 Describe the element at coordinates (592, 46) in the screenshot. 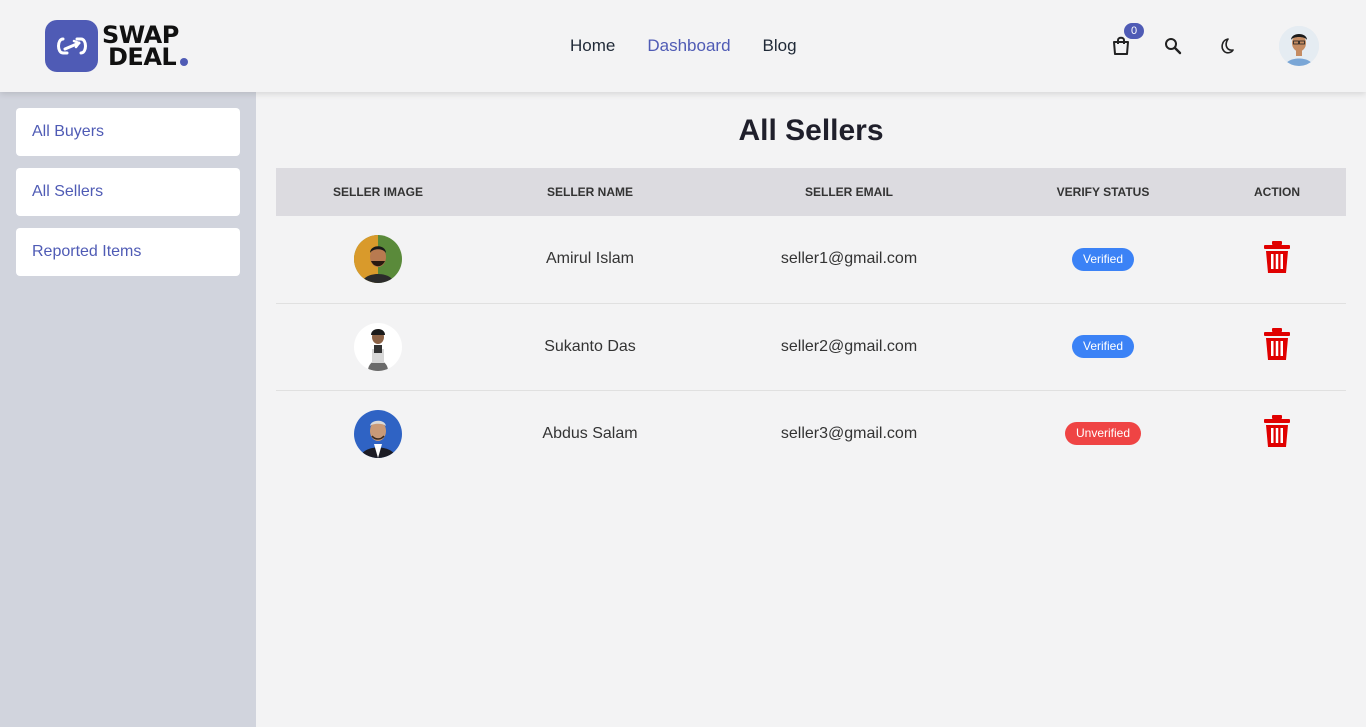

I see `nav-home: Home` at that location.